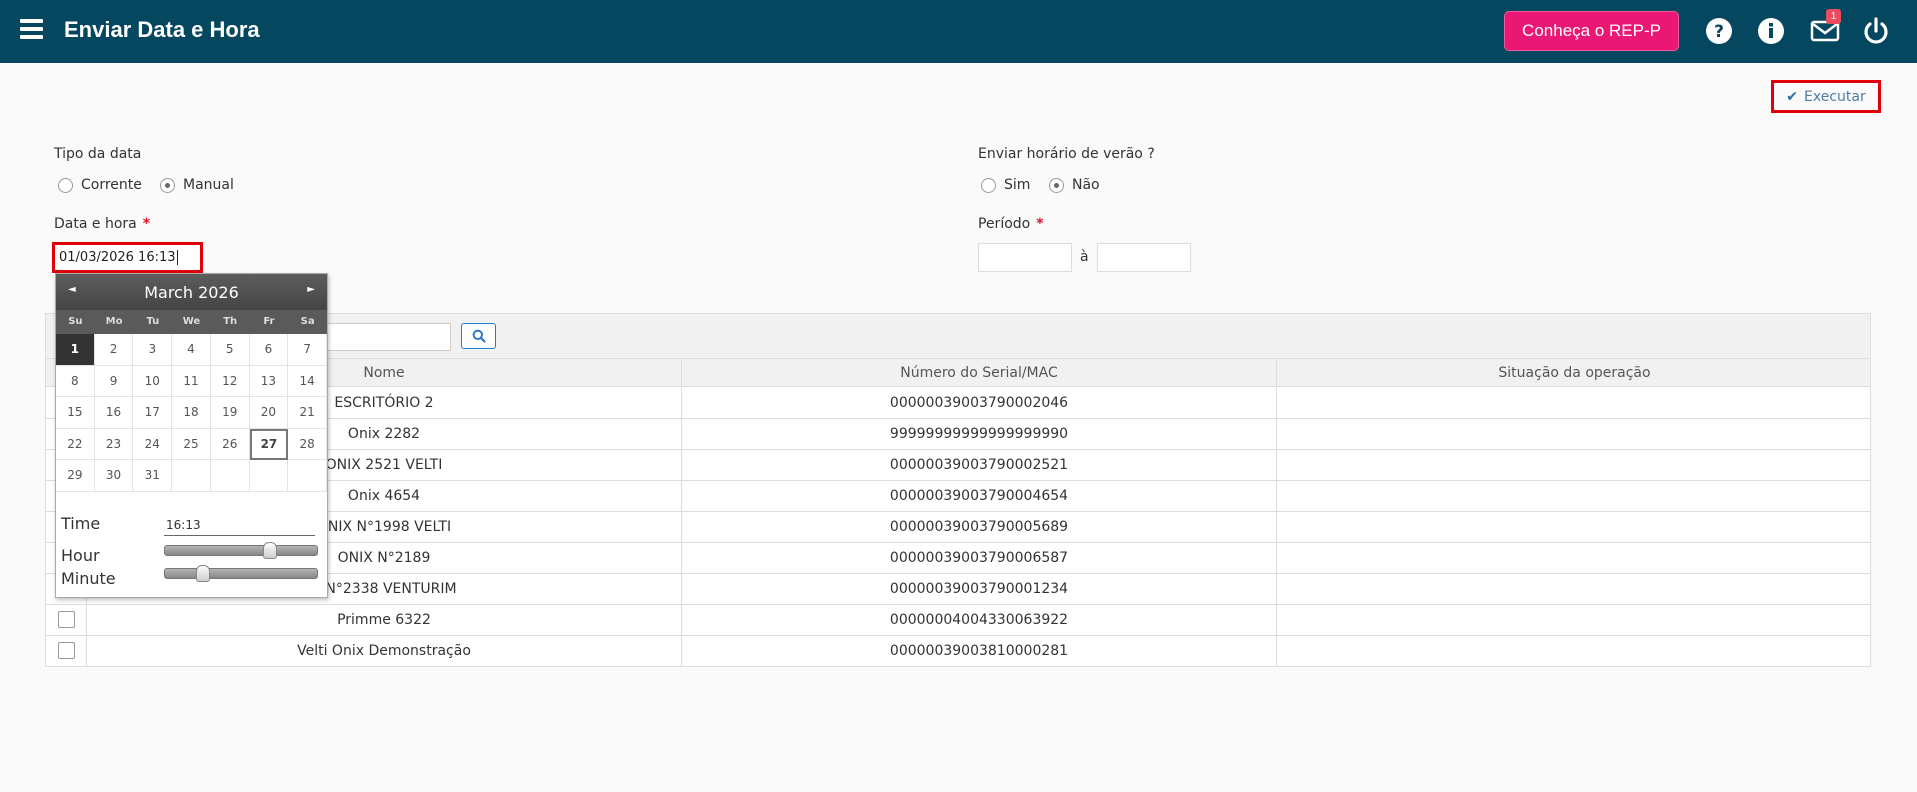 The height and width of the screenshot is (792, 1917). What do you see at coordinates (75, 476) in the screenshot?
I see `day-cell: 29` at bounding box center [75, 476].